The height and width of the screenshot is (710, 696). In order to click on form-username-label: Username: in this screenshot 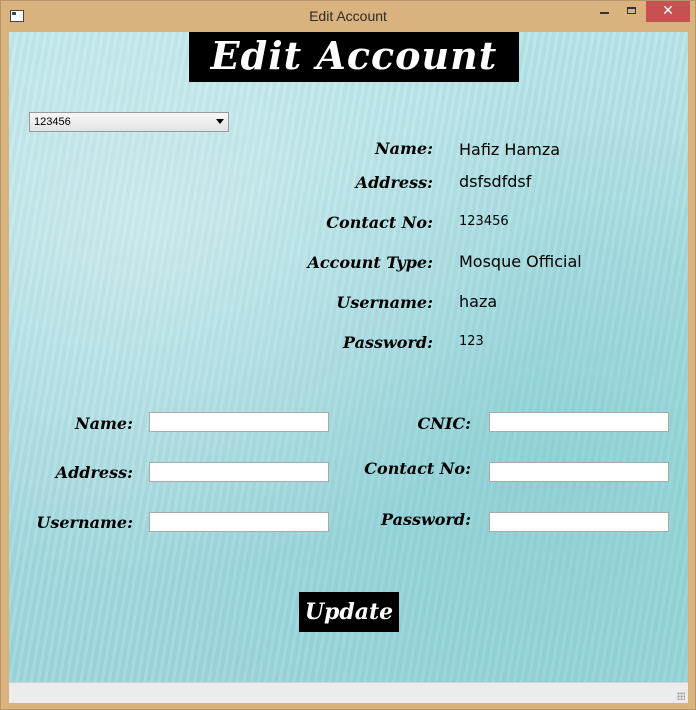, I will do `click(84, 522)`.